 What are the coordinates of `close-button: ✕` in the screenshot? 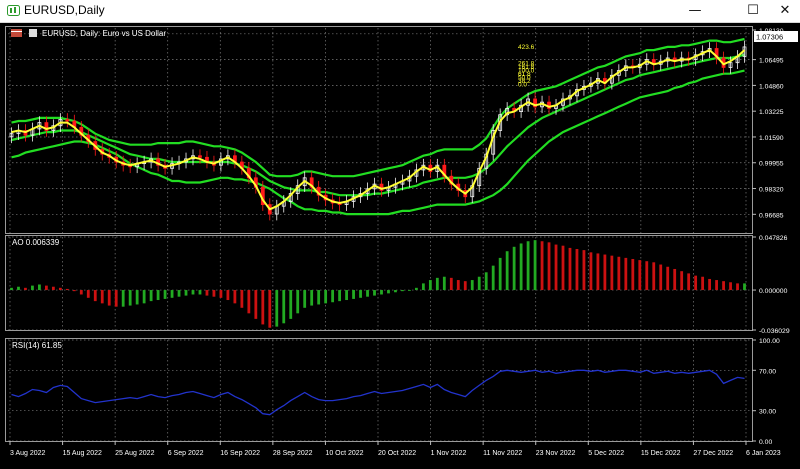 It's located at (785, 11).